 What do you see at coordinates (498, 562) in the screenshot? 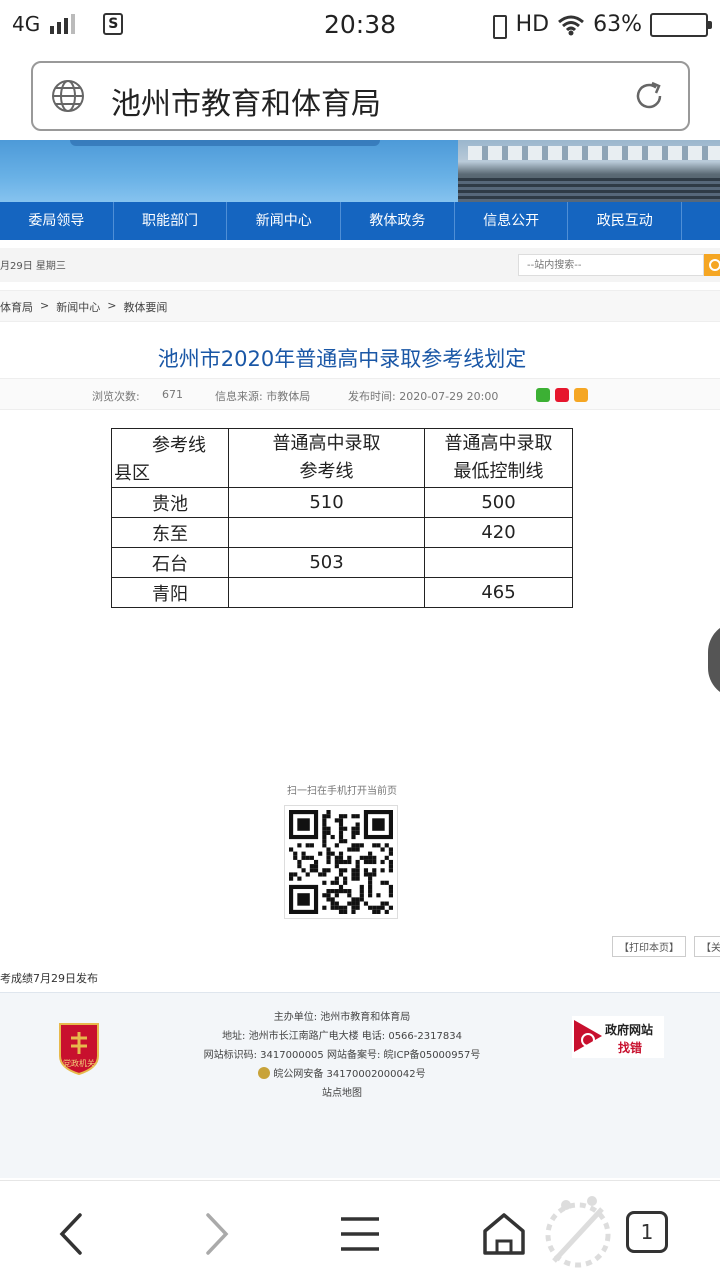
I see `minimum-cell` at bounding box center [498, 562].